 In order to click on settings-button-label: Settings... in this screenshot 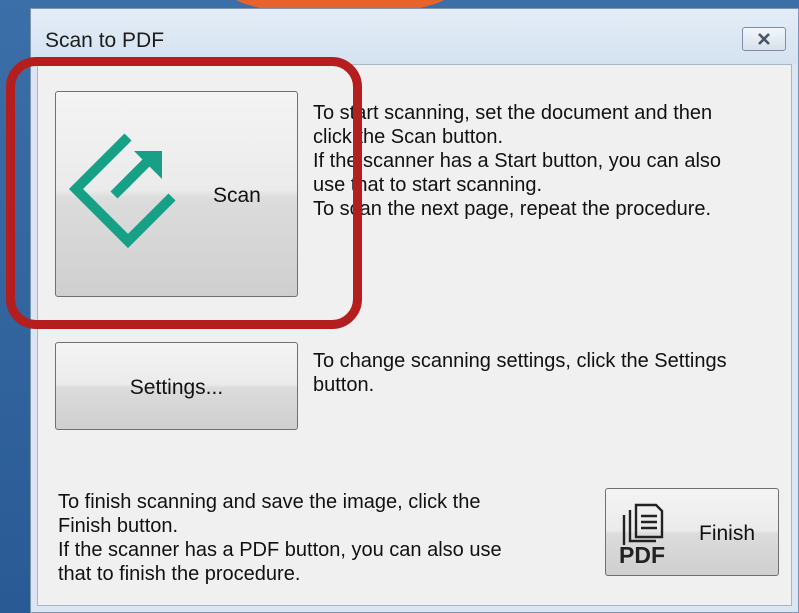, I will do `click(176, 387)`.